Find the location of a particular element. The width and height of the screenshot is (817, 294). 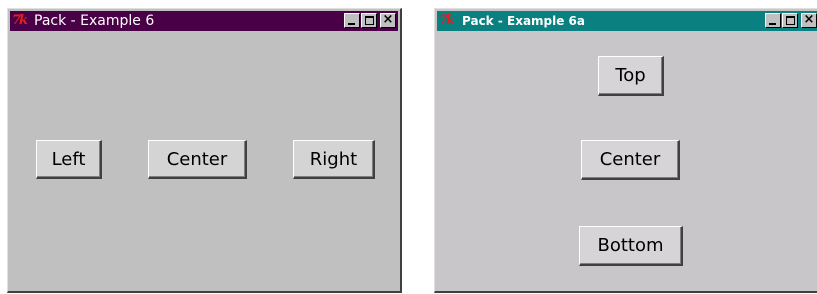

bottom-button: Bottom is located at coordinates (631, 246).